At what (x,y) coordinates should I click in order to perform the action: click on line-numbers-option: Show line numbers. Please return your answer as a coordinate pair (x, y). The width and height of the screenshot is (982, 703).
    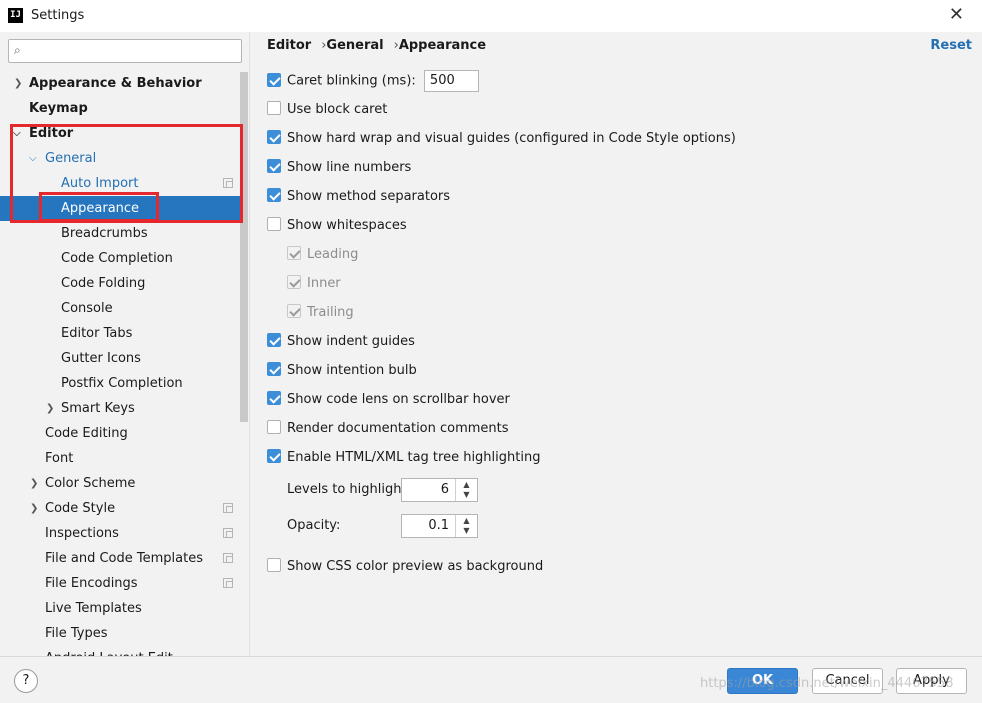
    Looking at the image, I should click on (339, 169).